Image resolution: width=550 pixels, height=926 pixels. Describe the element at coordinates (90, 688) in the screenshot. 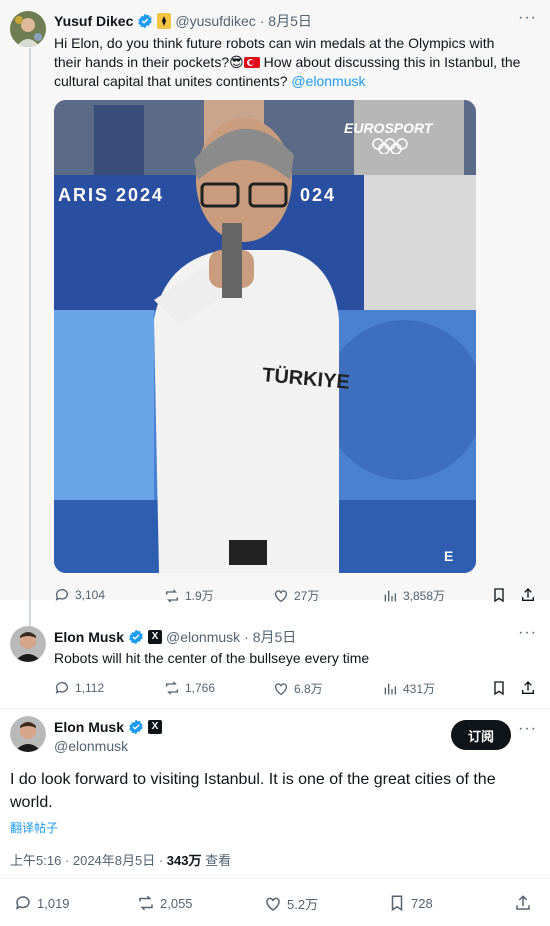

I see `reply-count: 1,112` at that location.